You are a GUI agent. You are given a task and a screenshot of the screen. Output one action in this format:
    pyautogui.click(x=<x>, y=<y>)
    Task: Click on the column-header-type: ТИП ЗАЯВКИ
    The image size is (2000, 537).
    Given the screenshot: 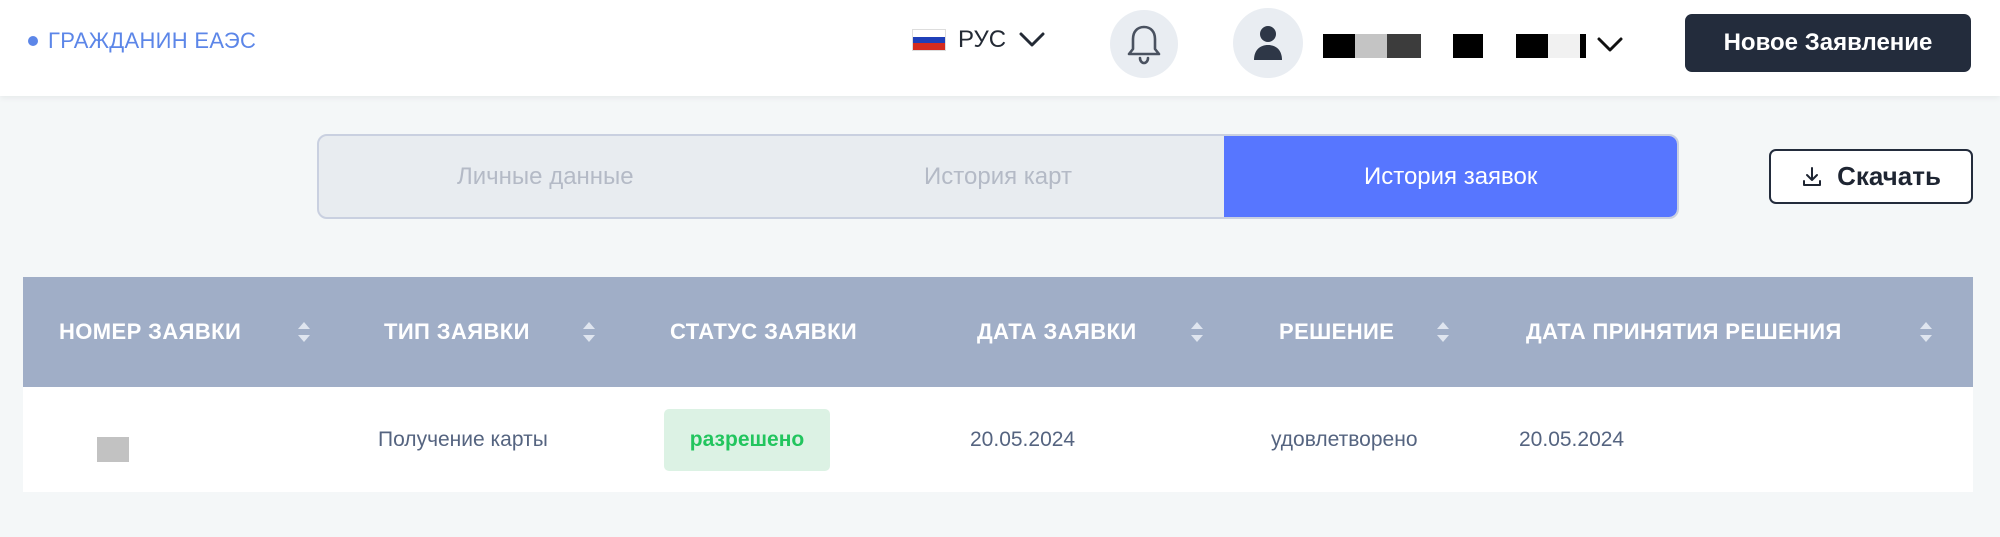 What is the action you would take?
    pyautogui.click(x=457, y=331)
    